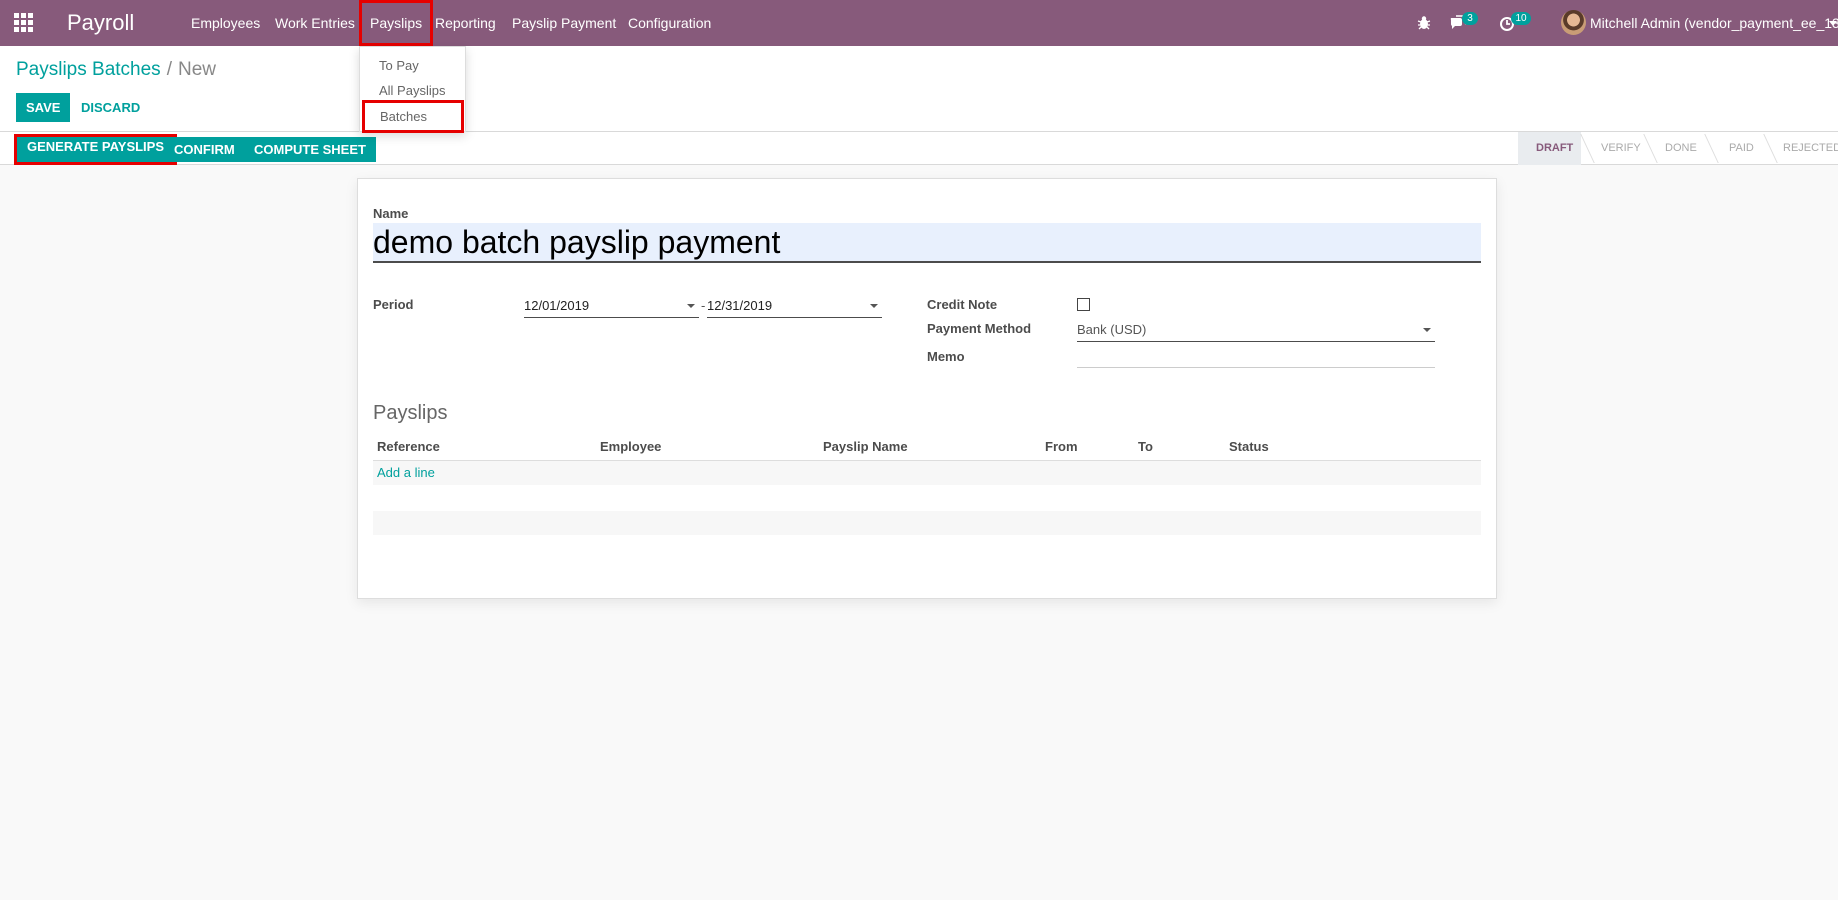 The image size is (1838, 900). Describe the element at coordinates (196, 69) in the screenshot. I see `breadcrumb-current: New` at that location.